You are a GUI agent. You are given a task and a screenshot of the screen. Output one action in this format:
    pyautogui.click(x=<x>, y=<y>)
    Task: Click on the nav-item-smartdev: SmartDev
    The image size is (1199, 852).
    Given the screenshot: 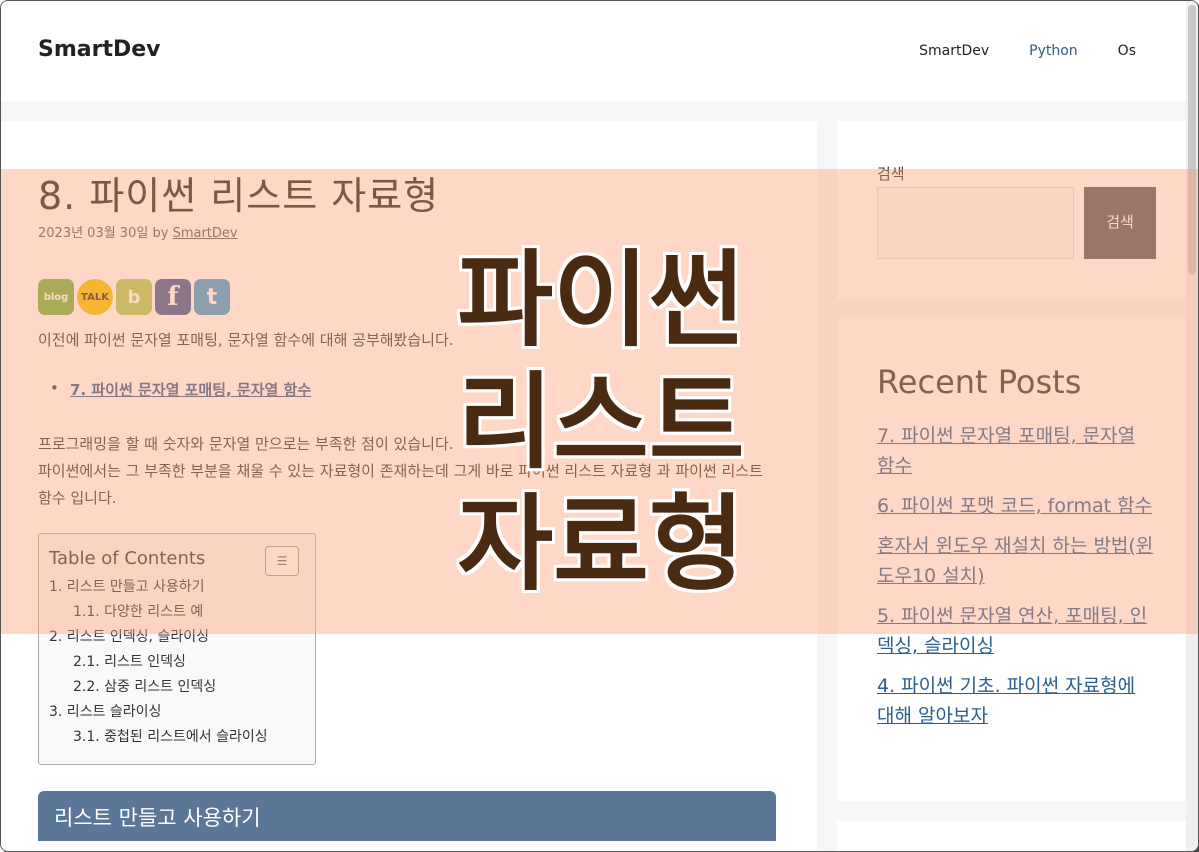 What is the action you would take?
    pyautogui.click(x=954, y=51)
    